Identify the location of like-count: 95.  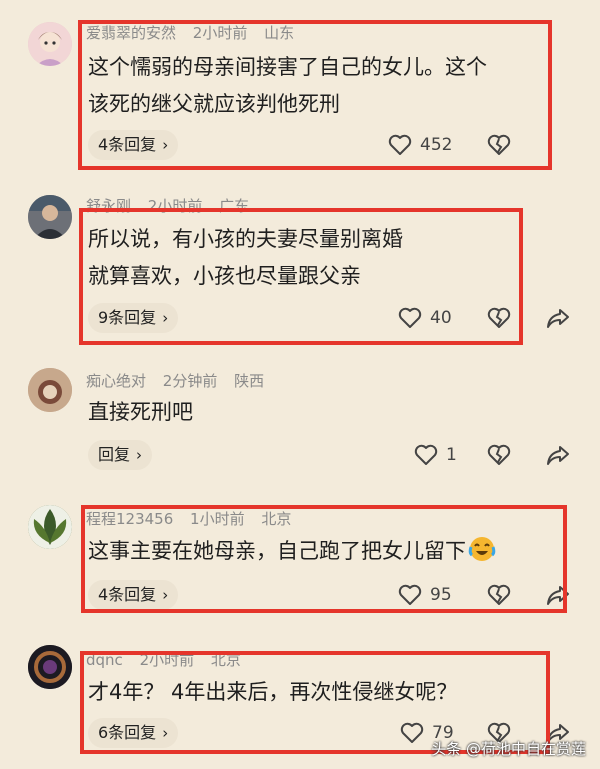
(441, 595).